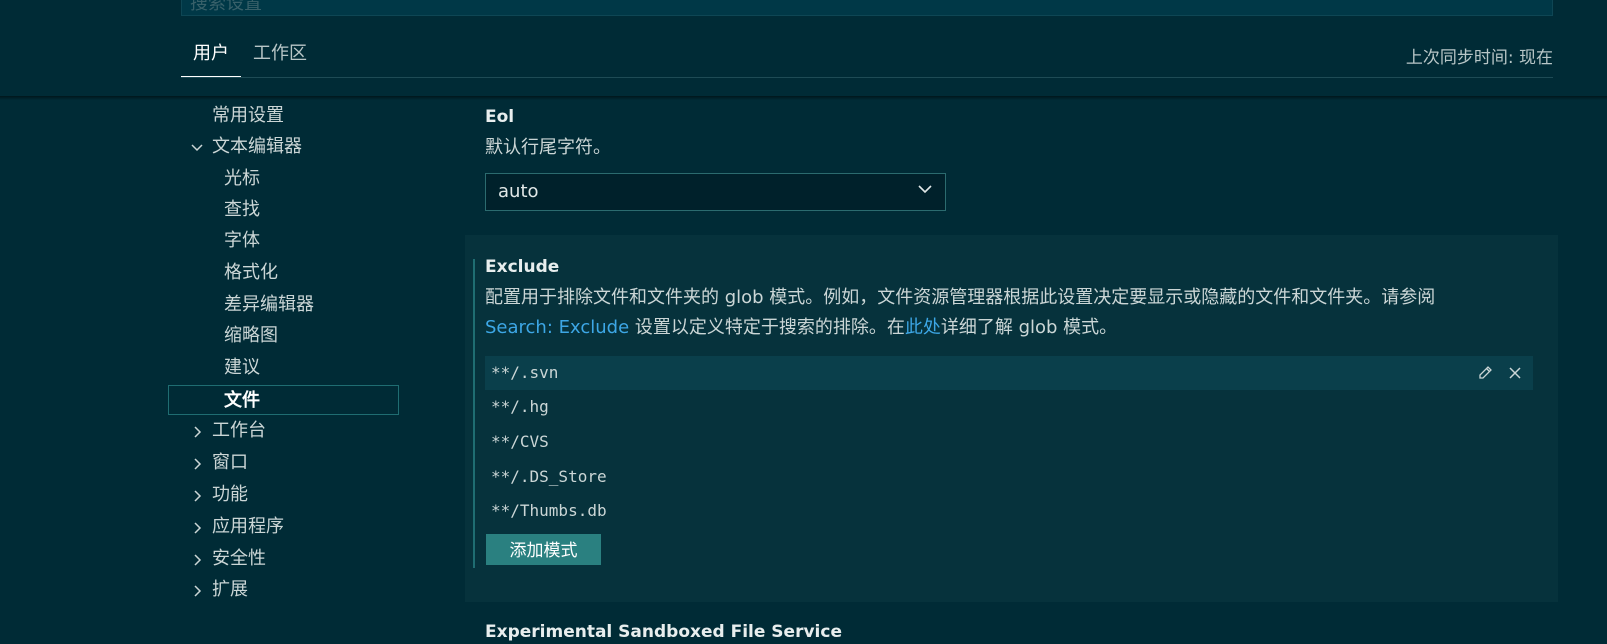 The width and height of the screenshot is (1607, 644). I want to click on toc-item-formatting: 格式化, so click(251, 273).